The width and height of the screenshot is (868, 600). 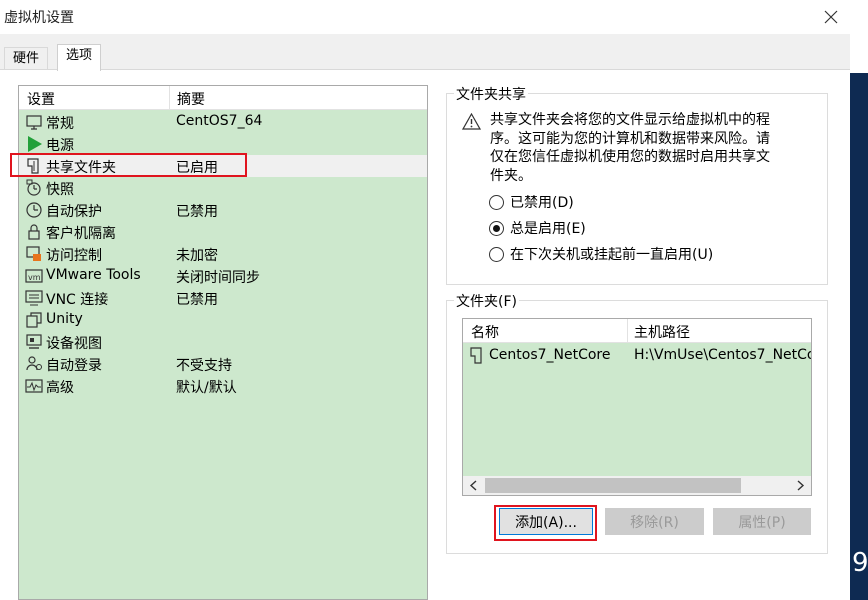 I want to click on scroll-left-icon, so click(x=474, y=485).